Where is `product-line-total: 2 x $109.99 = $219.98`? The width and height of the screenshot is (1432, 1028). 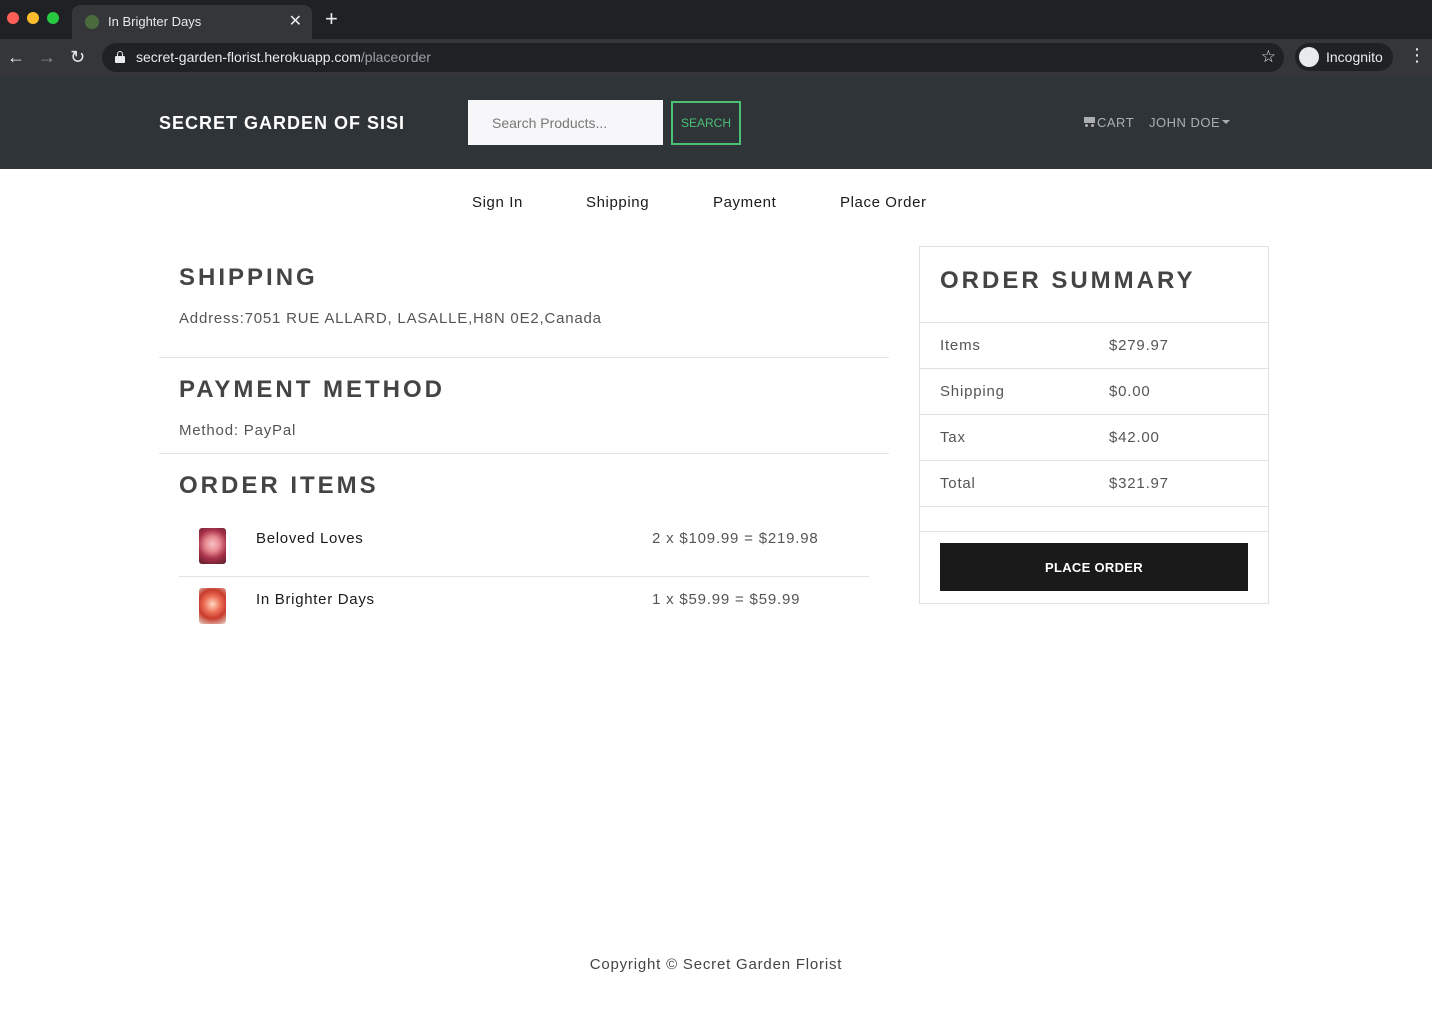
product-line-total: 2 x $109.99 = $219.98 is located at coordinates (735, 538).